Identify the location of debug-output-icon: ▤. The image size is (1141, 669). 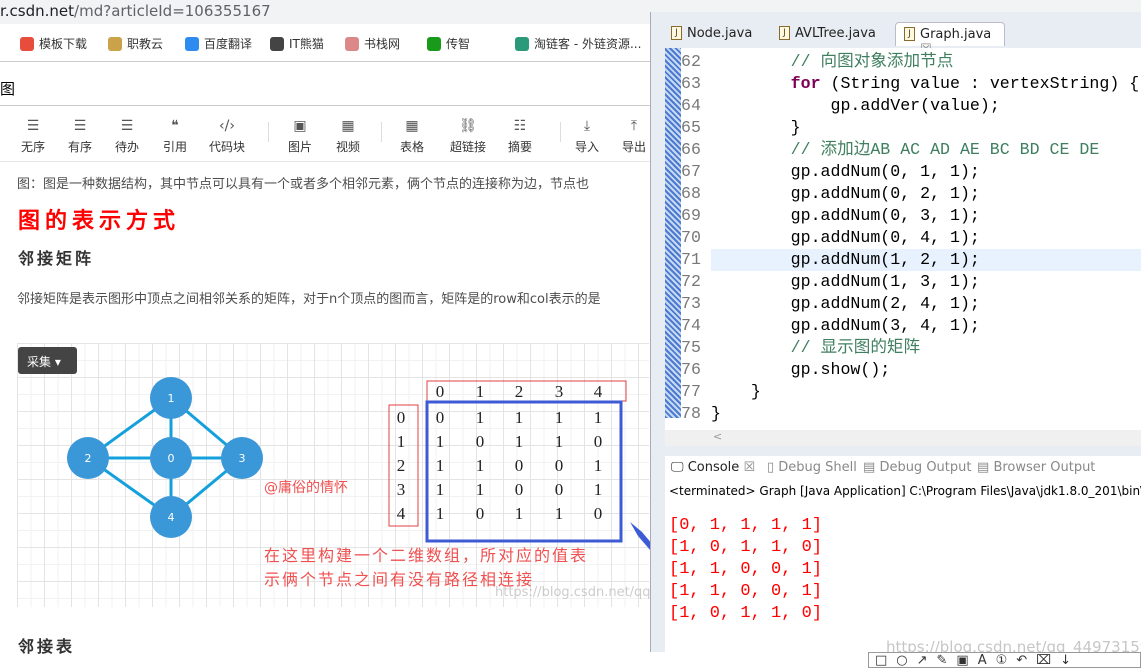
(869, 467).